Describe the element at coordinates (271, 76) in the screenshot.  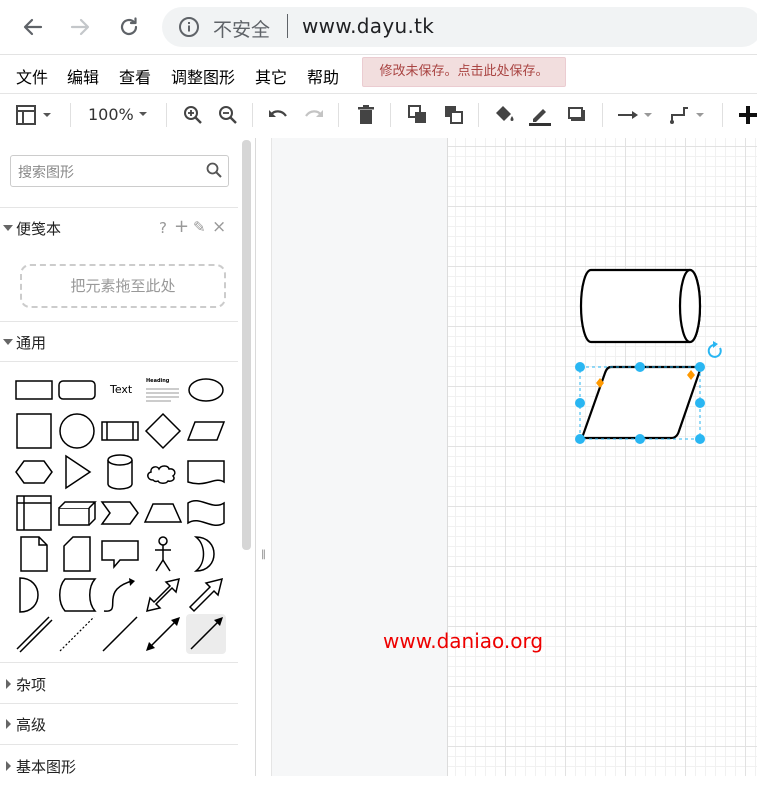
I see `menu-extras: 其它` at that location.